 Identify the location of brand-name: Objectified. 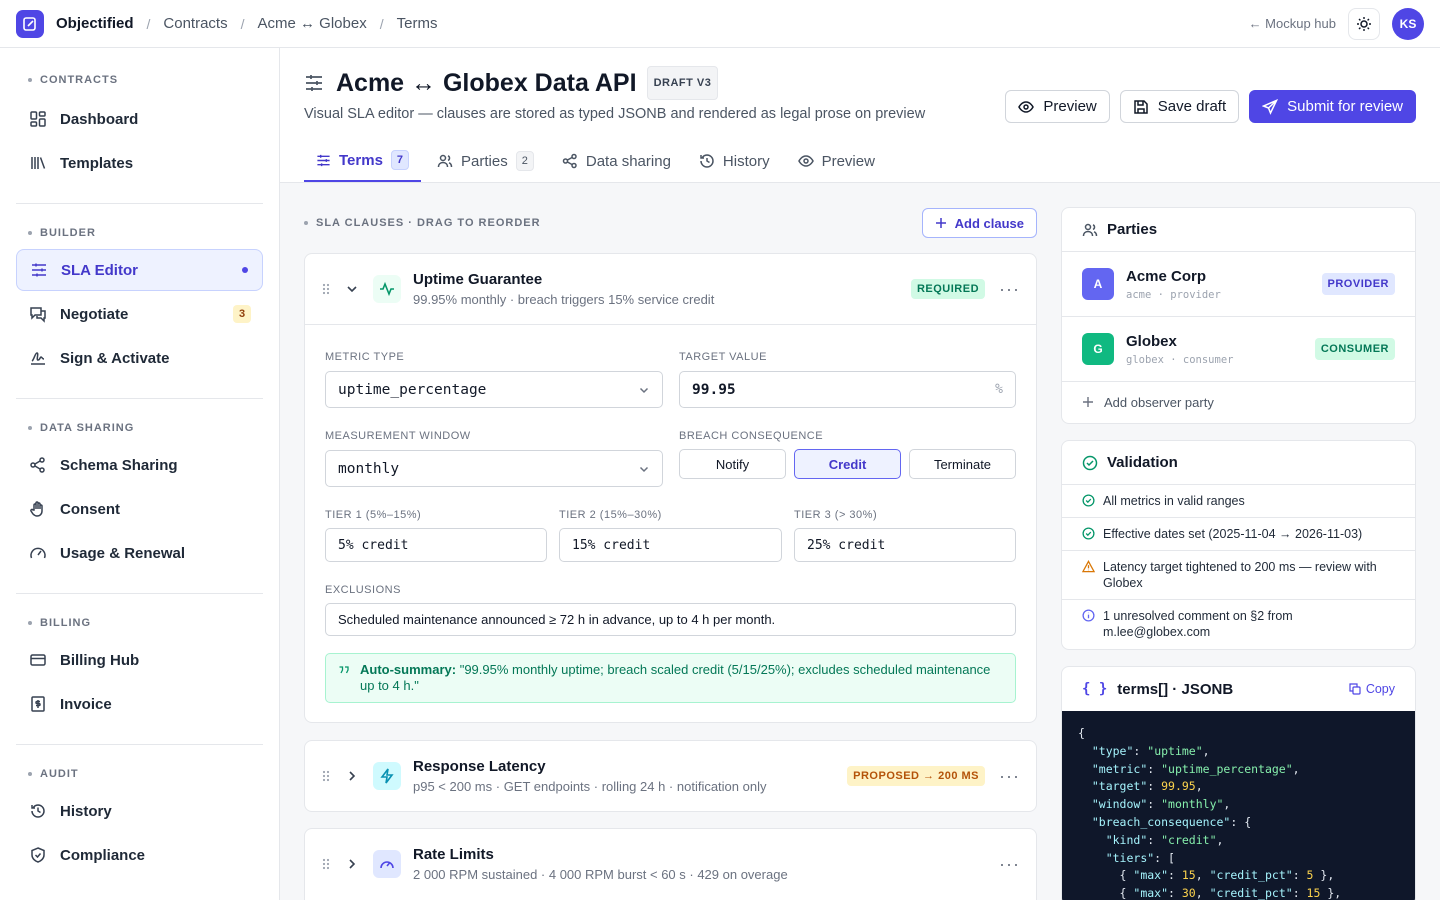
(95, 23).